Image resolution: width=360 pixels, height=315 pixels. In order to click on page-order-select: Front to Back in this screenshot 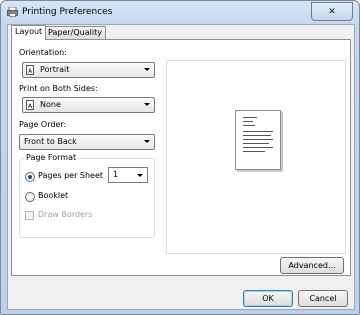, I will do `click(87, 142)`.